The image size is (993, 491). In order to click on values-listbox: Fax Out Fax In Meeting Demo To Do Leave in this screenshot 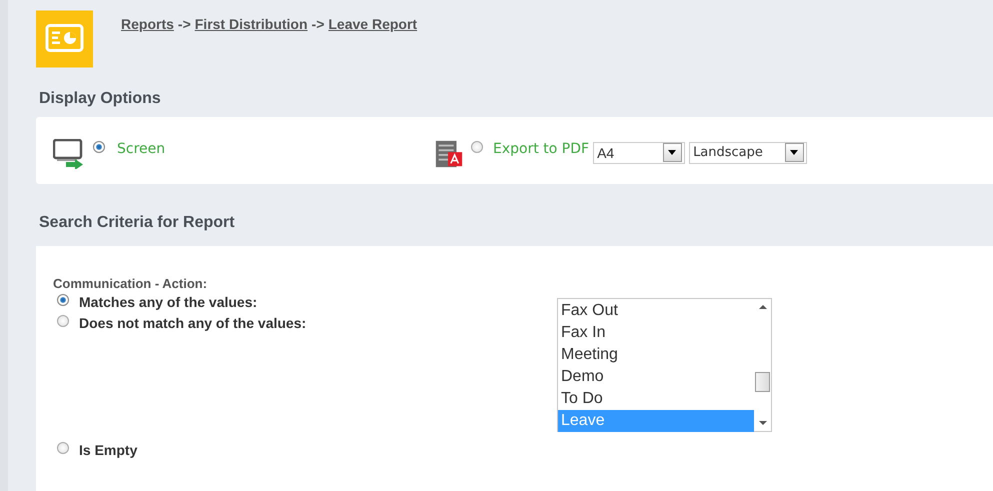, I will do `click(664, 365)`.